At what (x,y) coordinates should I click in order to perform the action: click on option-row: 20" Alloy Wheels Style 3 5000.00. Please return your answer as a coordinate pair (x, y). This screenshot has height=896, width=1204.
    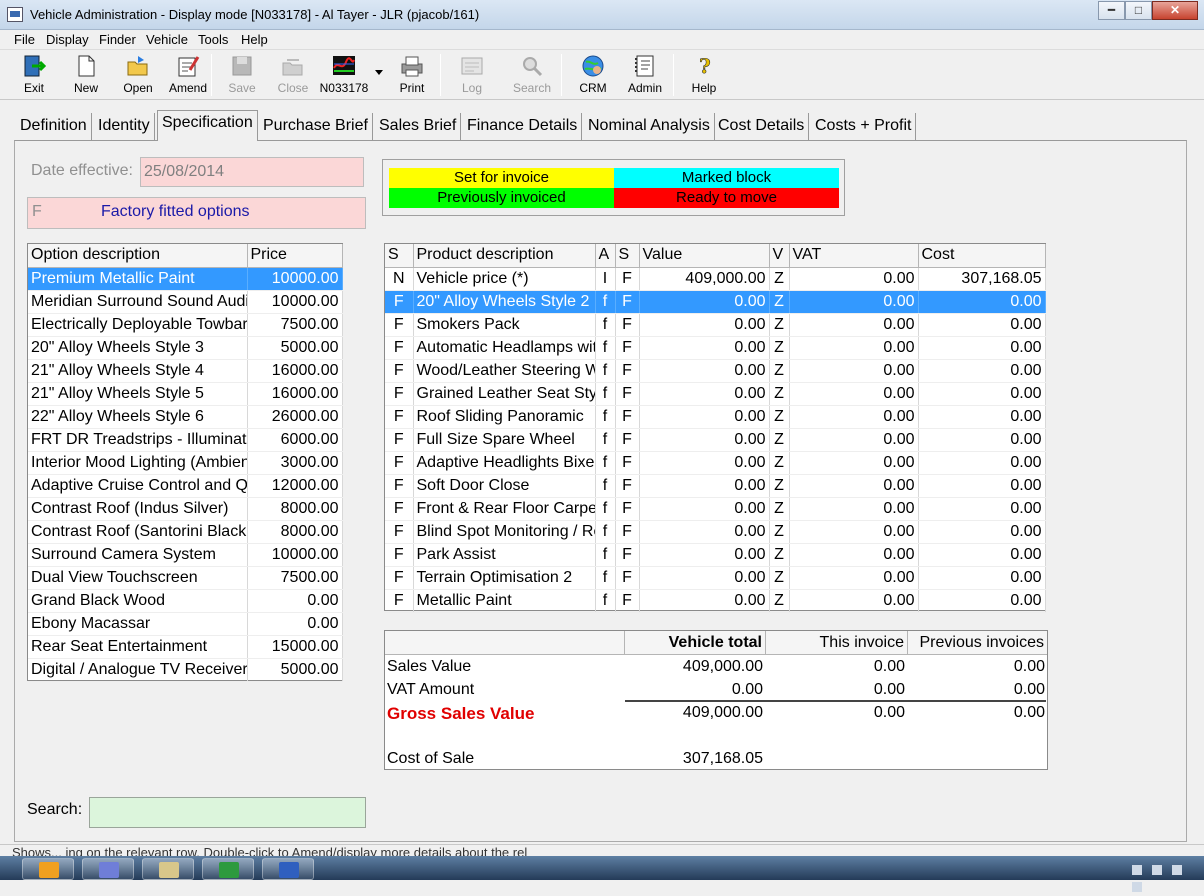
    Looking at the image, I should click on (185, 348).